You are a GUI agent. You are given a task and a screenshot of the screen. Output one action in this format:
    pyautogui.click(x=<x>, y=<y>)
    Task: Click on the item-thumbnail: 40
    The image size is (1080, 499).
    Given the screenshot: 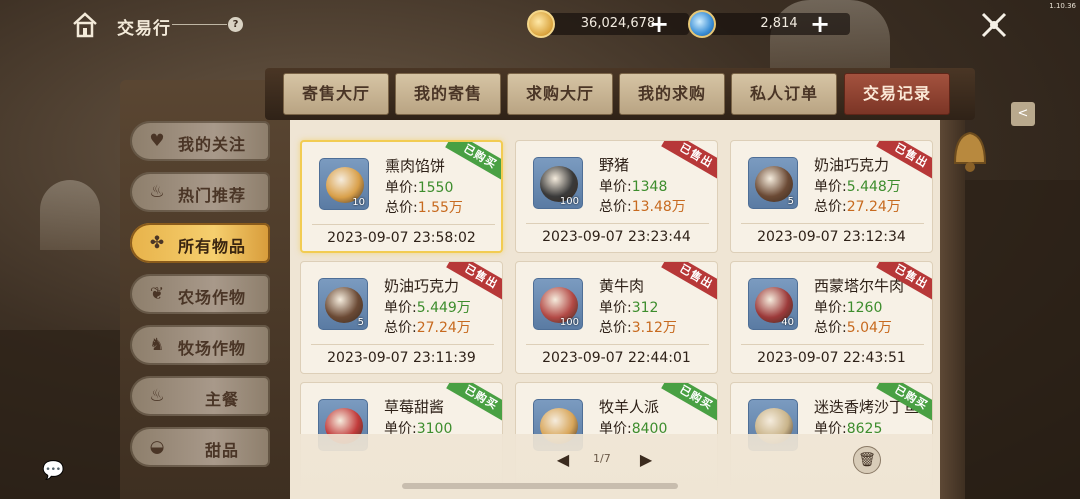 What is the action you would take?
    pyautogui.click(x=773, y=304)
    